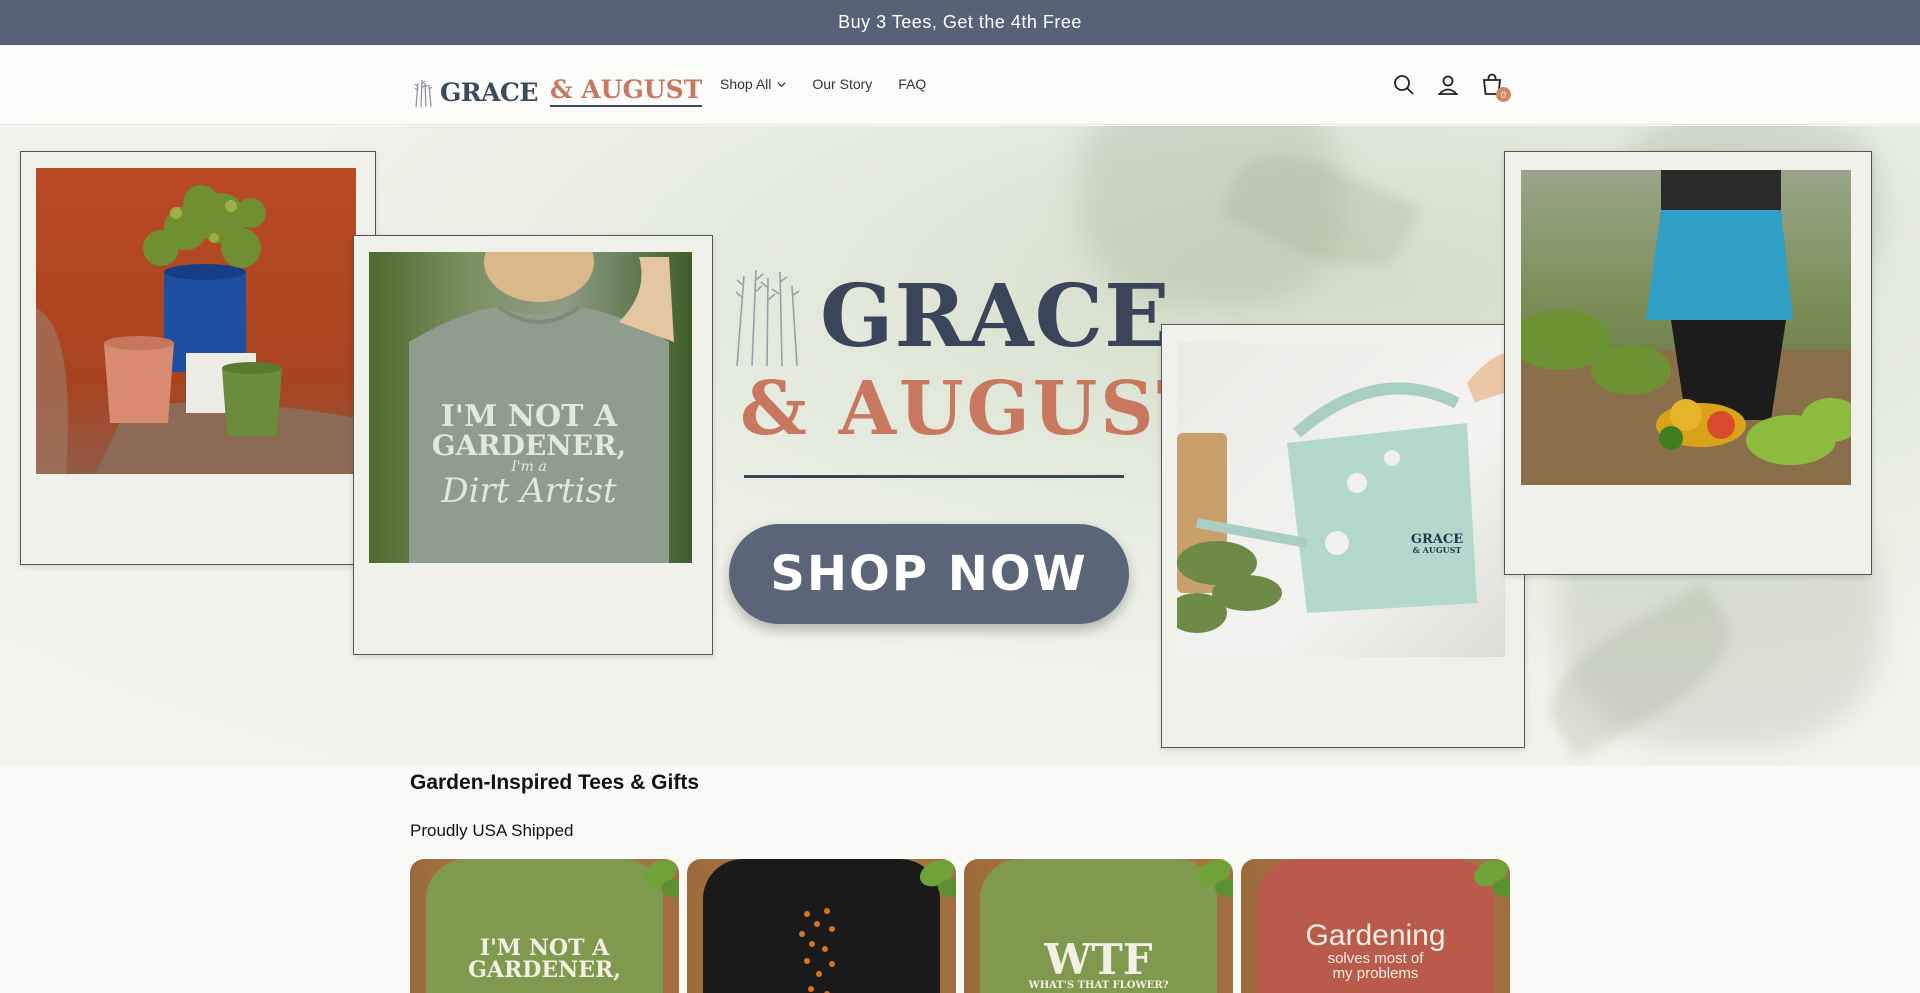  What do you see at coordinates (1503, 94) in the screenshot?
I see `cart-count-badge: 0` at bounding box center [1503, 94].